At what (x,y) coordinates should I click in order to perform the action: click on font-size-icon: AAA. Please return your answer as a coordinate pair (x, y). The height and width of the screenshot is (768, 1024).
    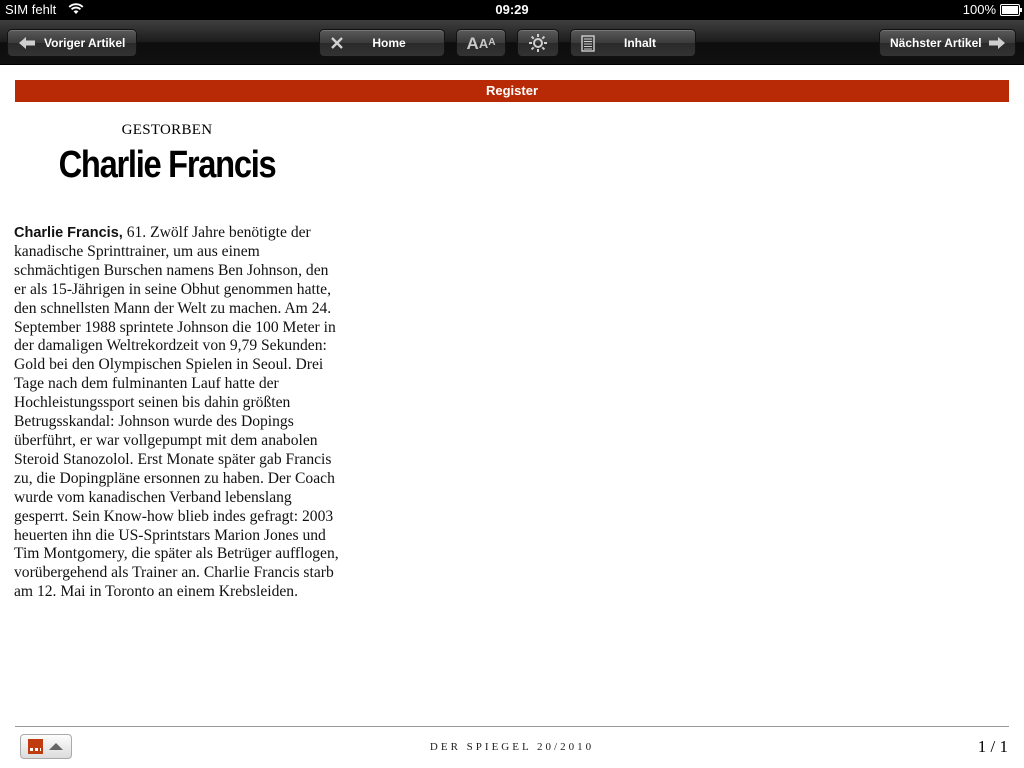
    Looking at the image, I should click on (481, 43).